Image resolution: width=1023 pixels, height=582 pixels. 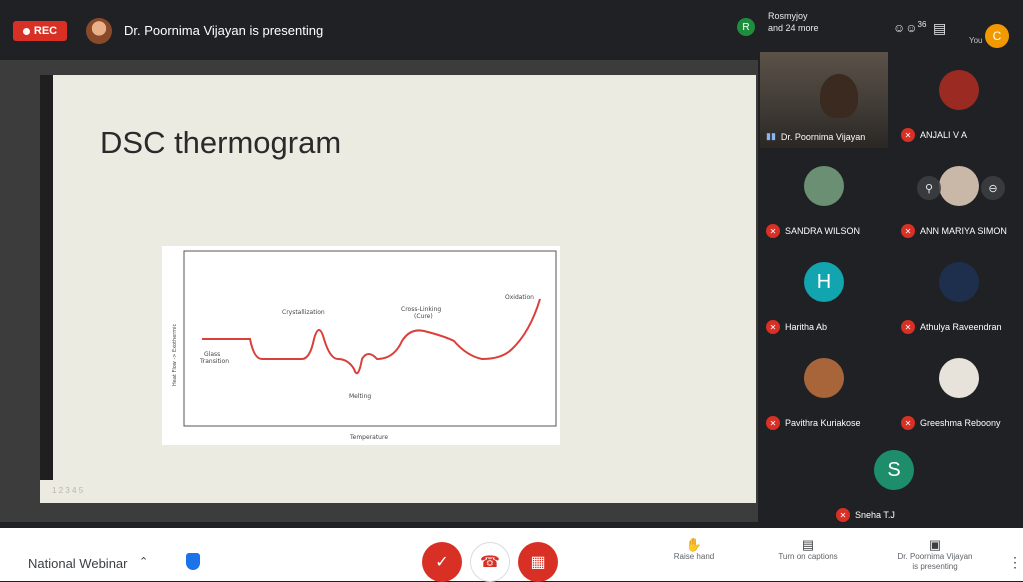 What do you see at coordinates (45, 31) in the screenshot?
I see `rec-label: REC` at bounding box center [45, 31].